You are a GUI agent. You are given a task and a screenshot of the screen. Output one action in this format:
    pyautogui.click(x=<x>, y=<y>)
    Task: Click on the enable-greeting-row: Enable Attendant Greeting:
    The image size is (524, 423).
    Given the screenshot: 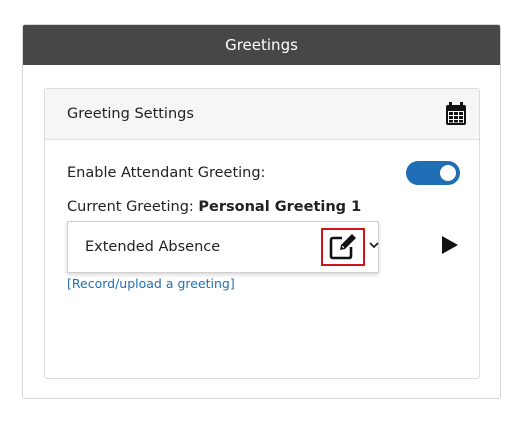 What is the action you would take?
    pyautogui.click(x=263, y=173)
    